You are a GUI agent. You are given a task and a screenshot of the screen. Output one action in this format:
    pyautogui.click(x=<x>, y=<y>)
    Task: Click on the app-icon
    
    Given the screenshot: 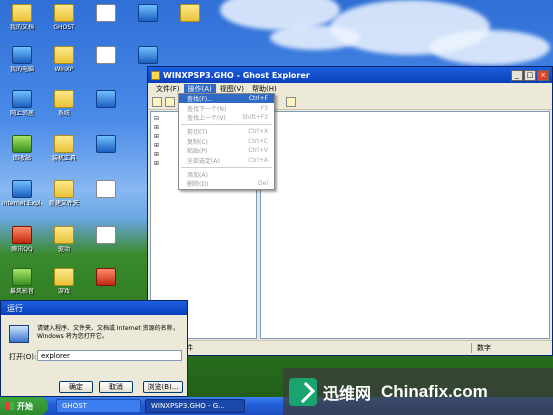 What is the action you would take?
    pyautogui.click(x=106, y=277)
    